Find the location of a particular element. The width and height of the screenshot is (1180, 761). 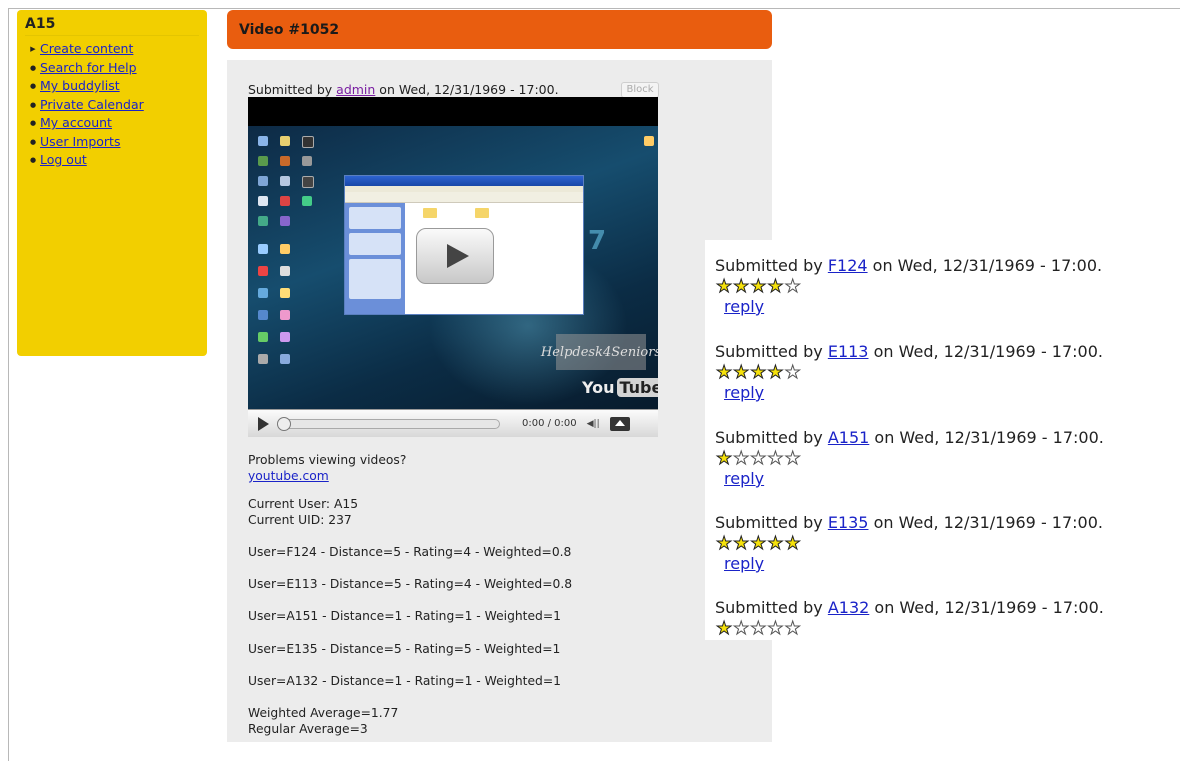

comment-author-link: A132 is located at coordinates (848, 607).